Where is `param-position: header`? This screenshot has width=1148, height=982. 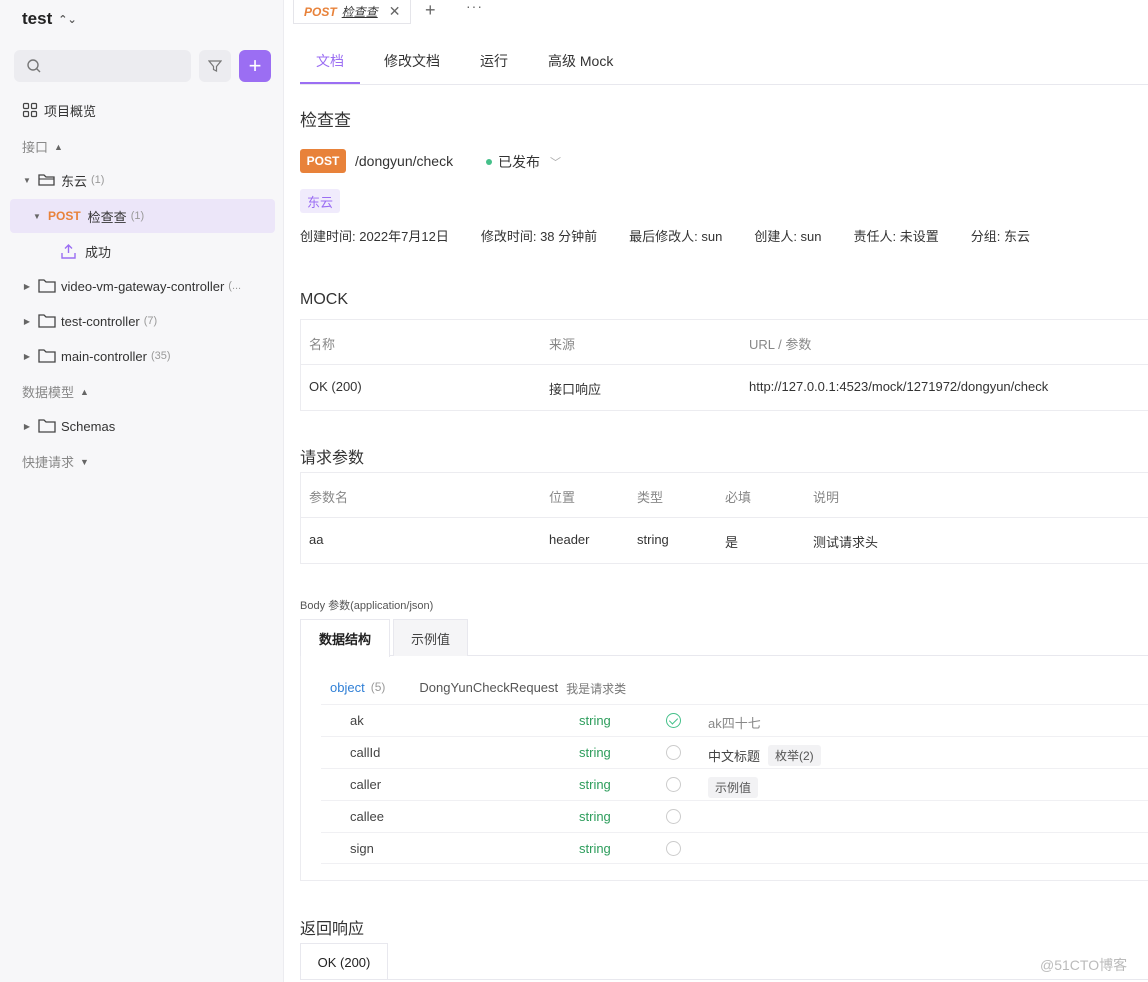
param-position: header is located at coordinates (569, 539).